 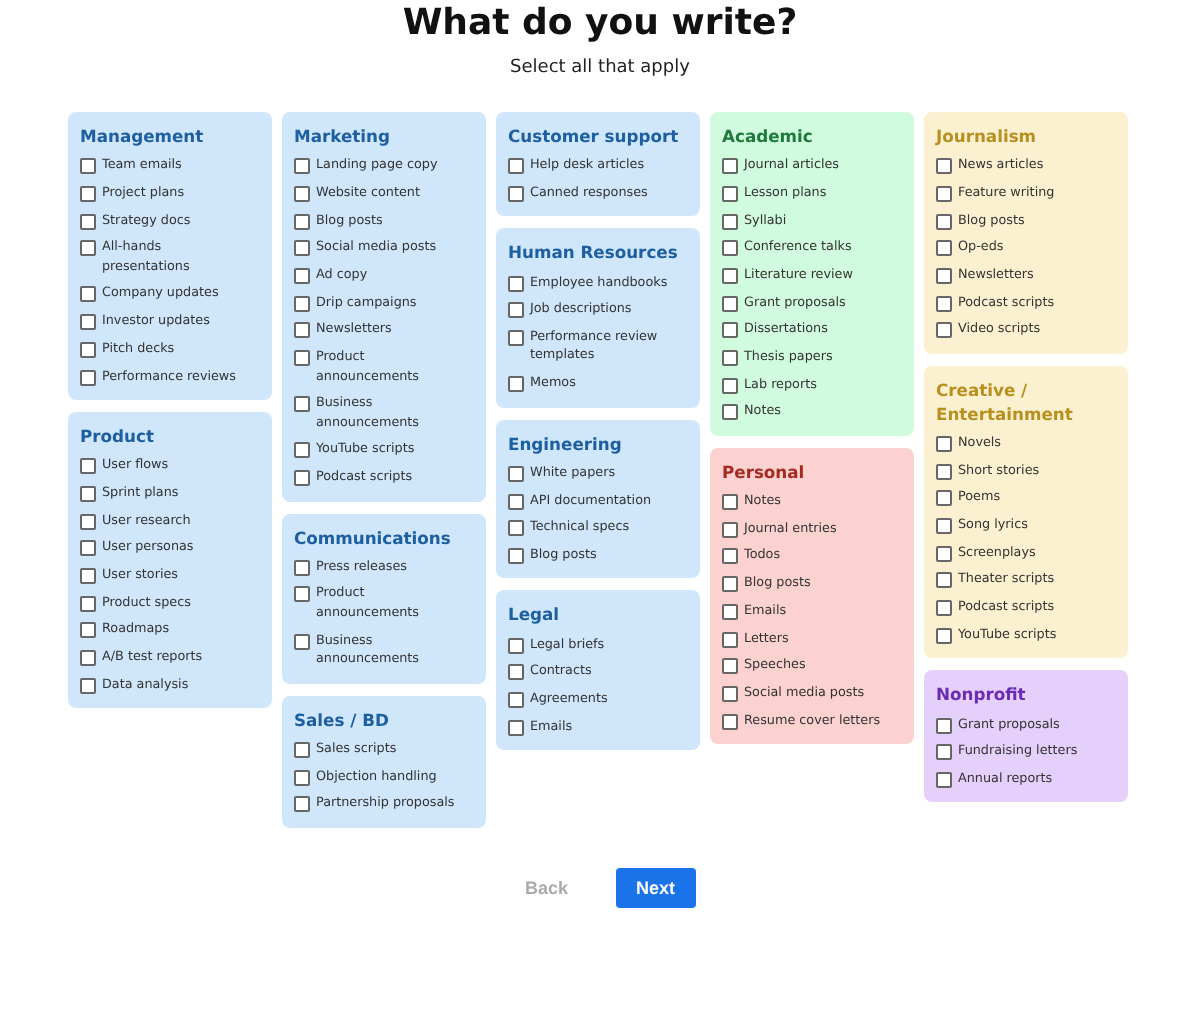 What do you see at coordinates (982, 694) in the screenshot?
I see `category-title: Nonprofit` at bounding box center [982, 694].